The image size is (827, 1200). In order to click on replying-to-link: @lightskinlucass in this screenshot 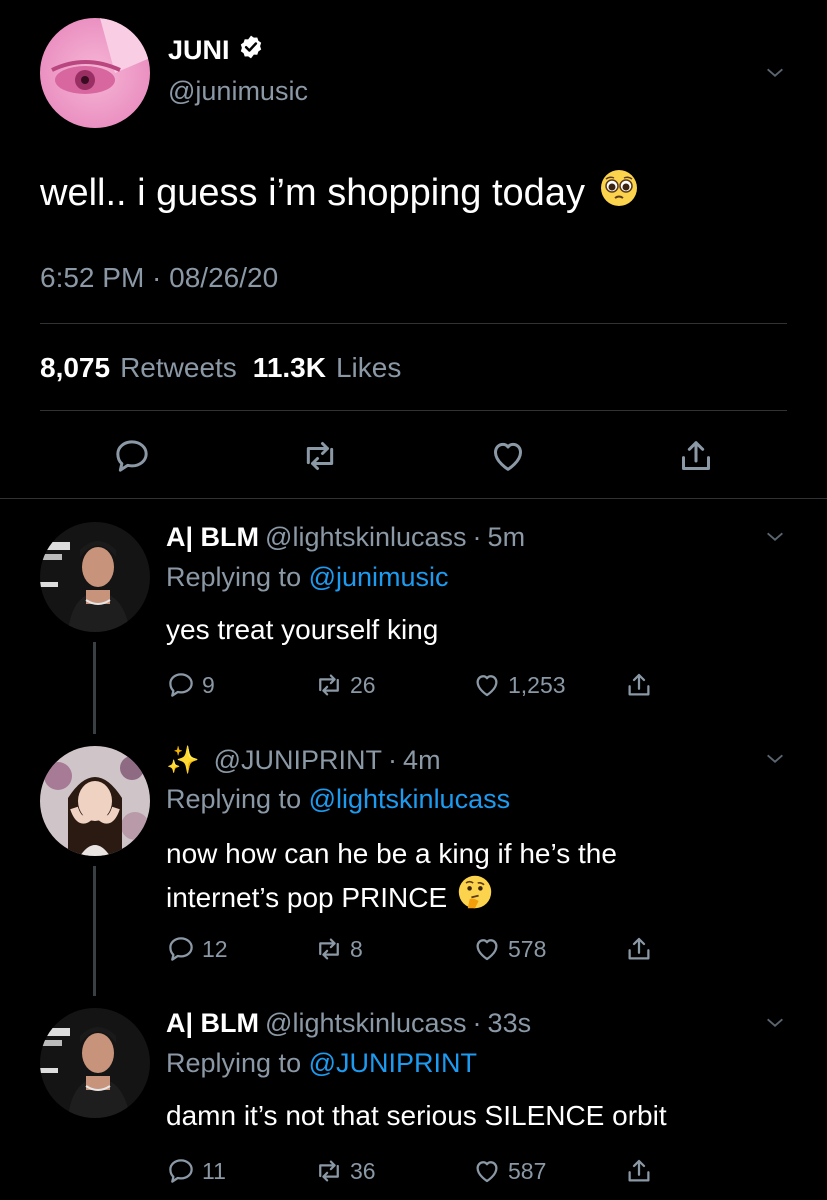, I will do `click(410, 799)`.